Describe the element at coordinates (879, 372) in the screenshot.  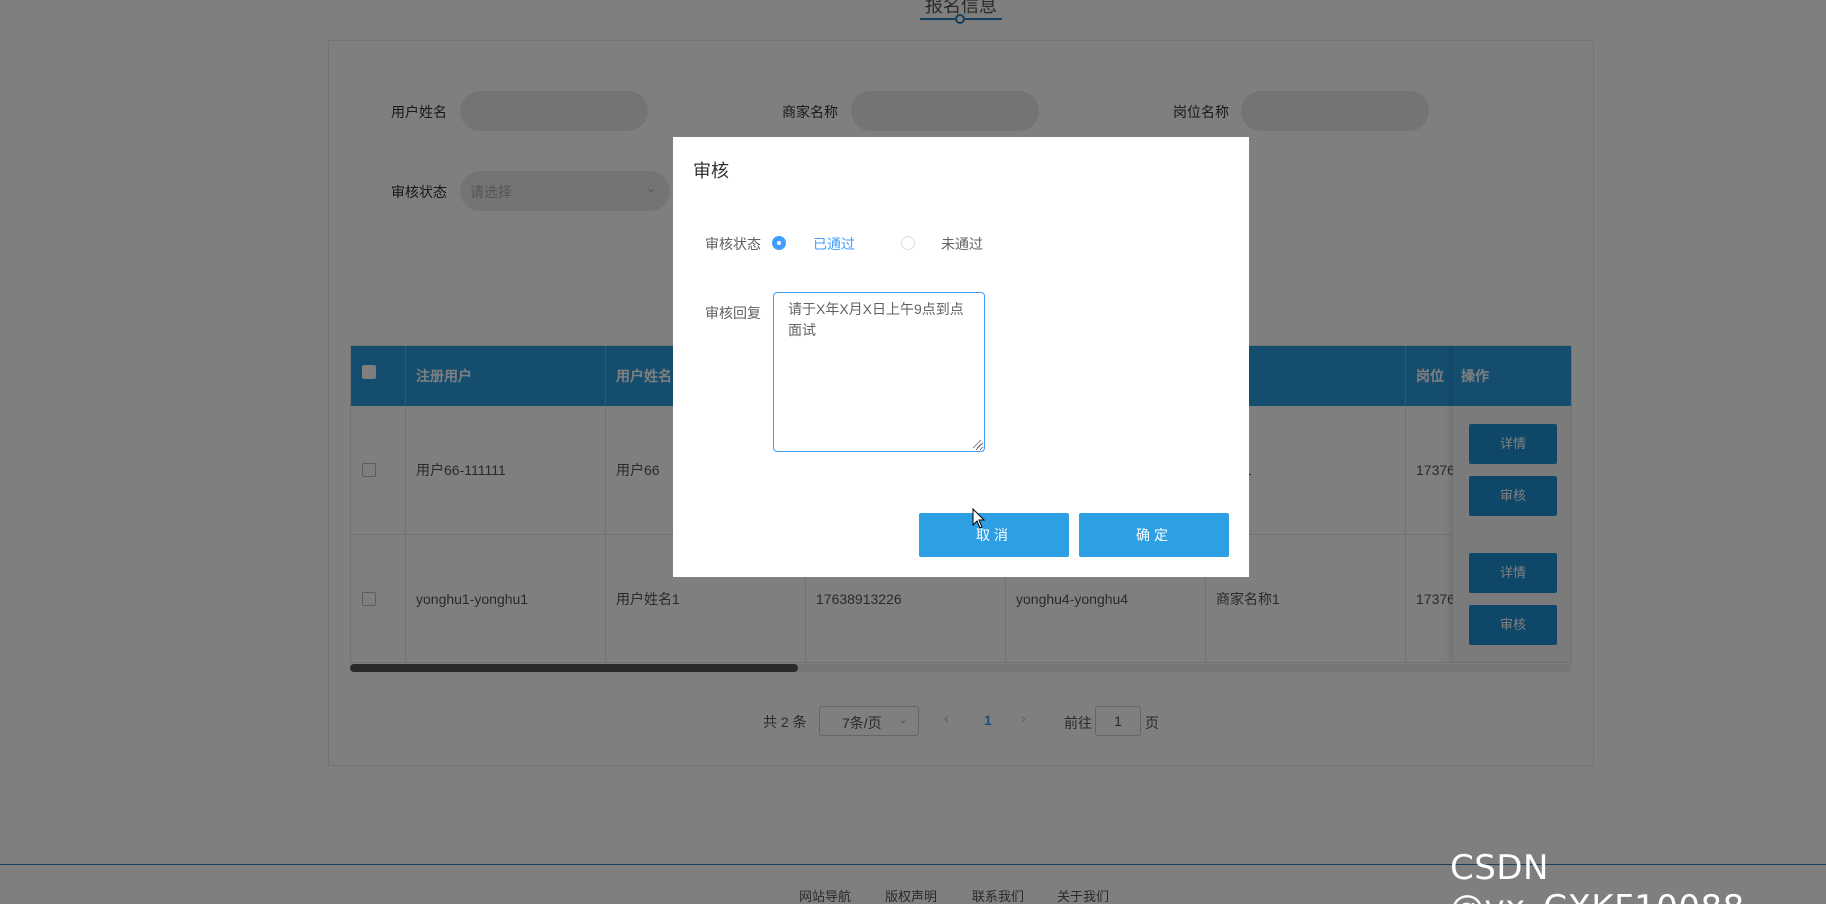
I see `review-reply-textarea: 请于X年X月X日上午9点到点面试` at that location.